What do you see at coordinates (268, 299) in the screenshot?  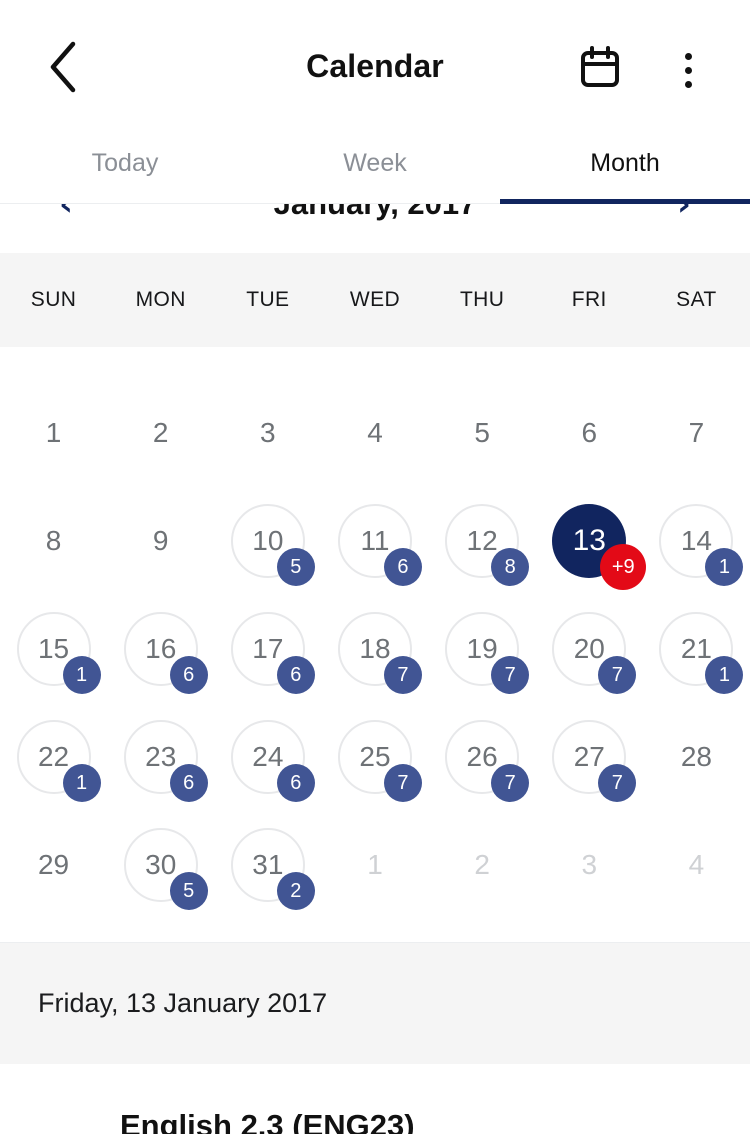 I see `weekday-tue: TUE` at bounding box center [268, 299].